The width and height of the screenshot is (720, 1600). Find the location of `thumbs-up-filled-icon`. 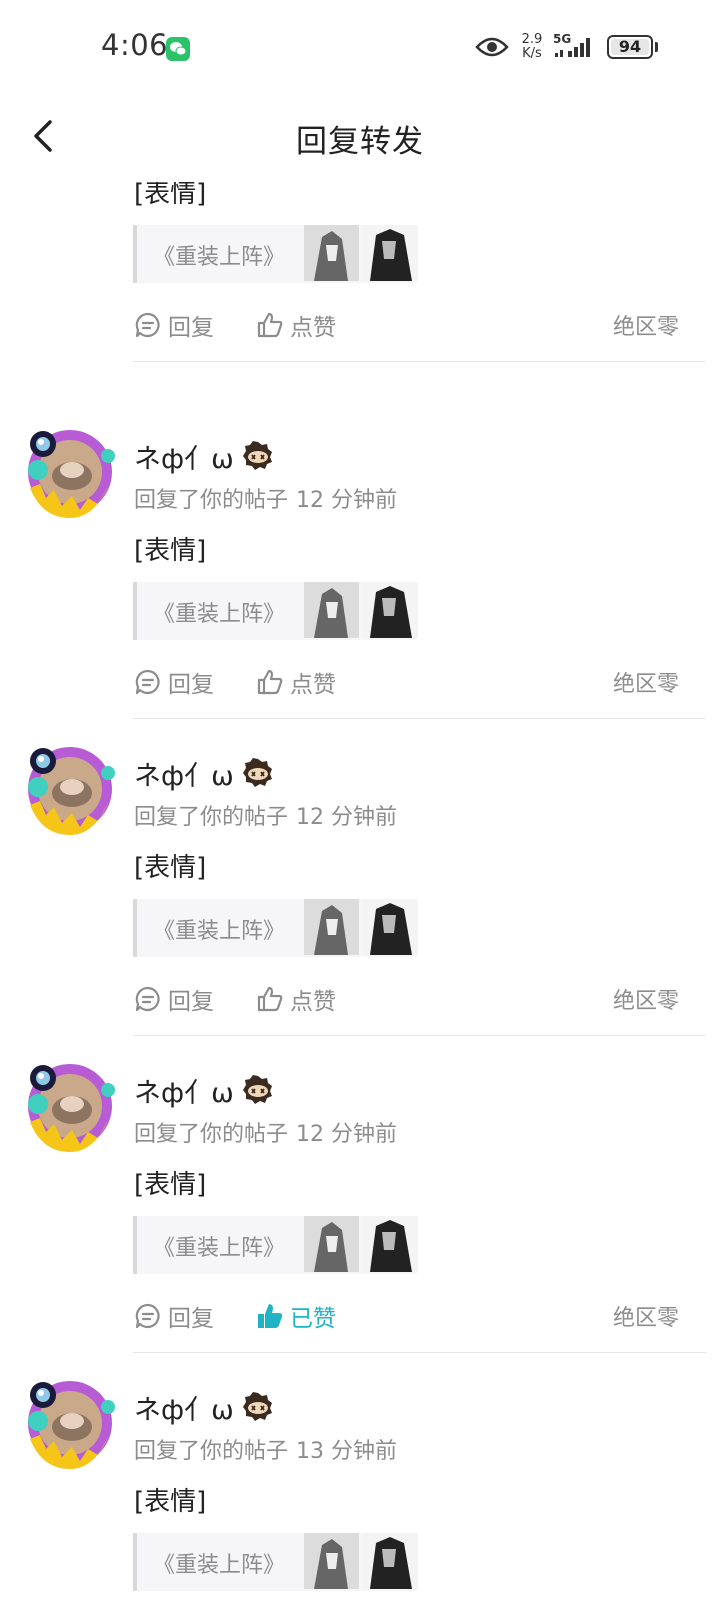

thumbs-up-filled-icon is located at coordinates (270, 1316).